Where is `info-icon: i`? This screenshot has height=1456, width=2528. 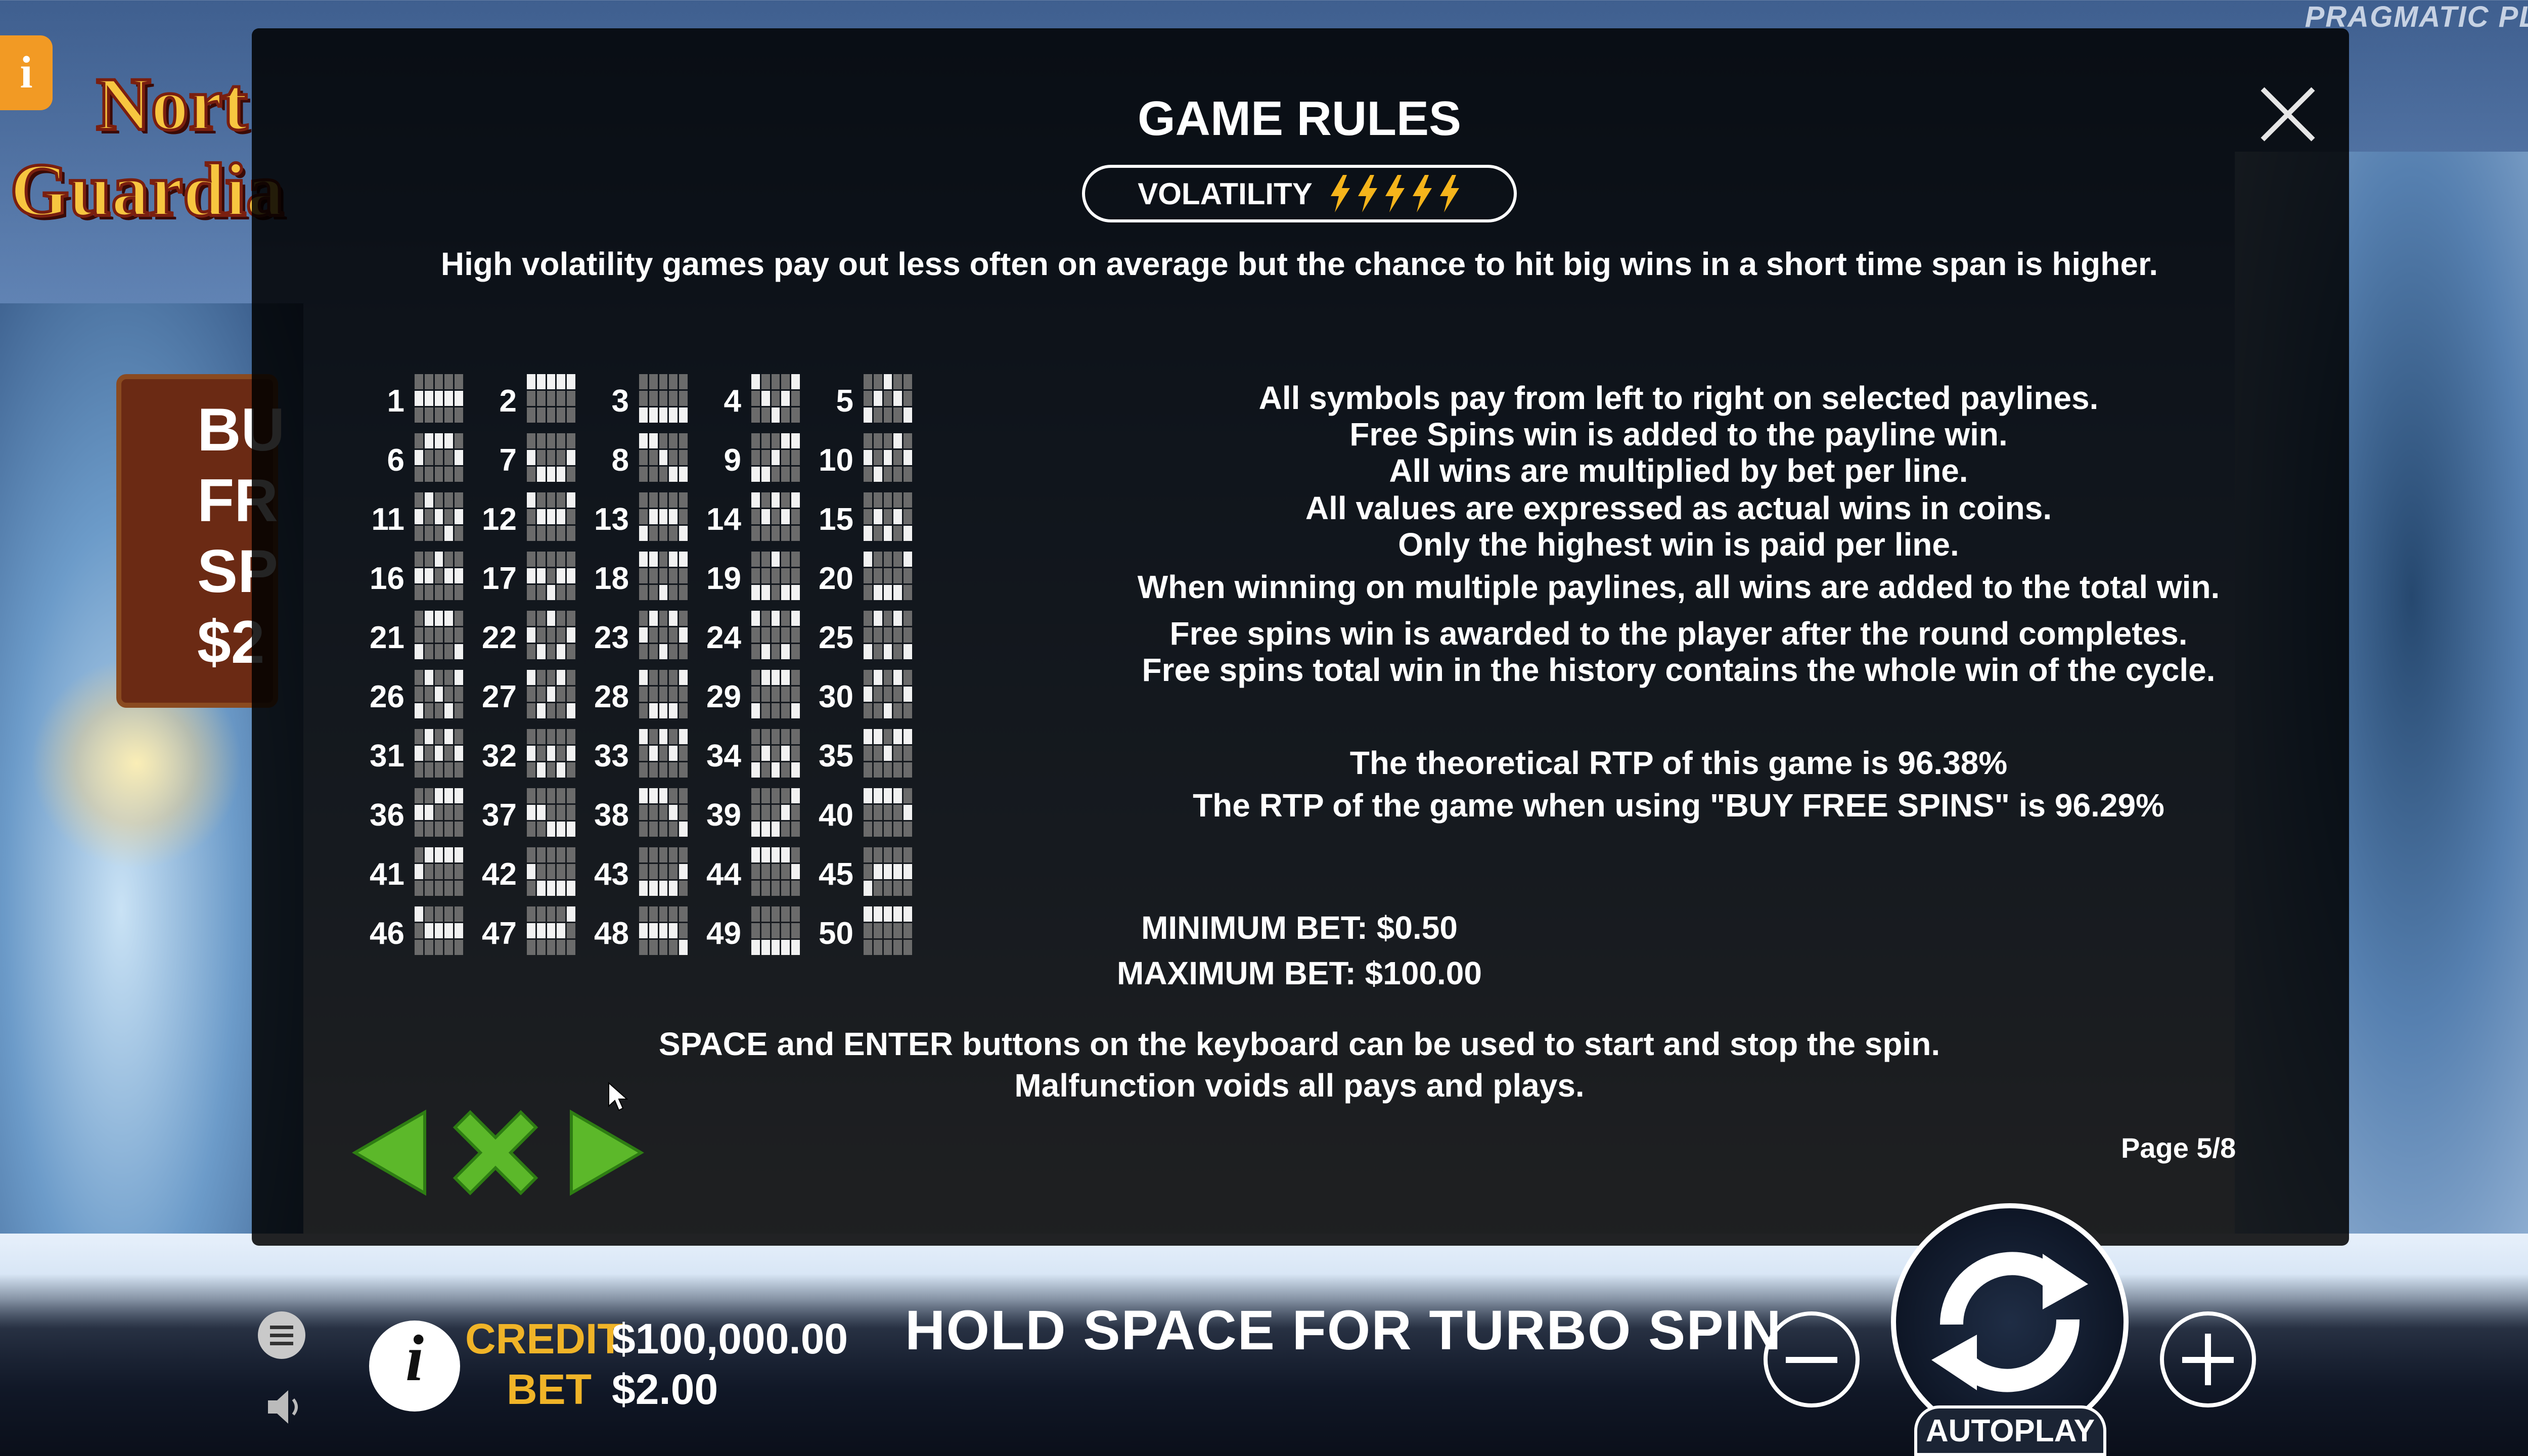
info-icon: i is located at coordinates (27, 72).